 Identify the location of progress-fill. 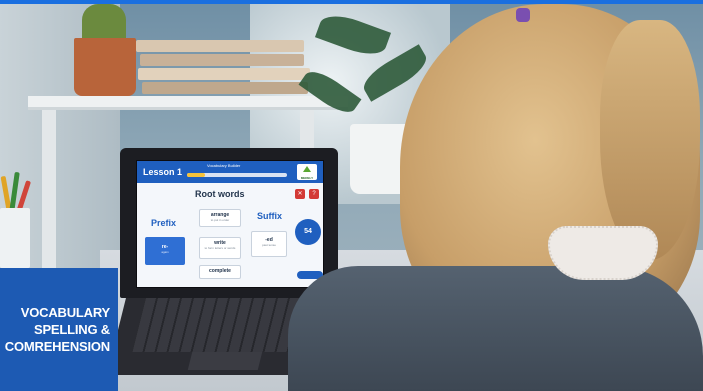
(196, 175).